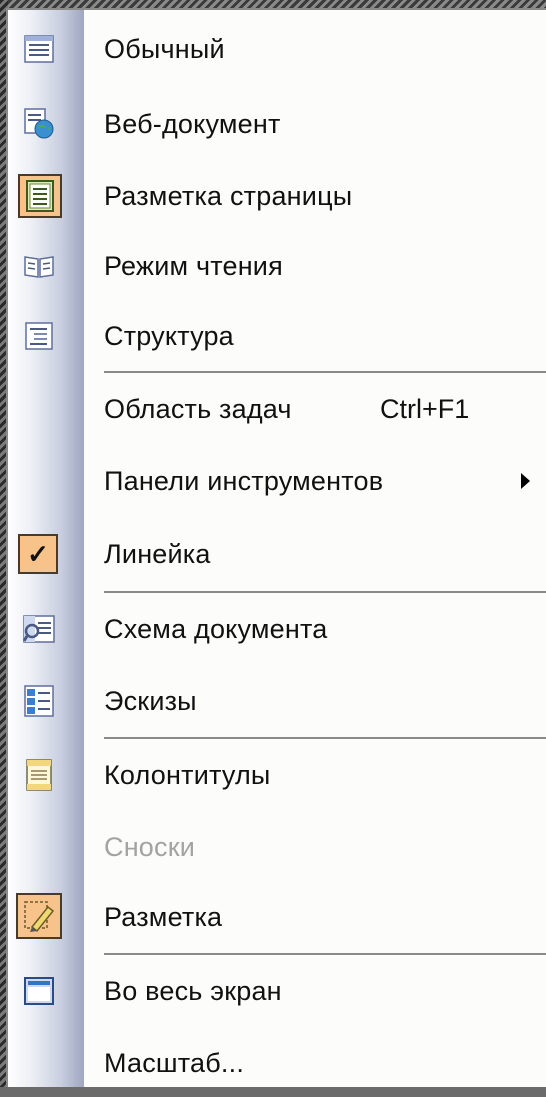 The width and height of the screenshot is (546, 1097). What do you see at coordinates (277, 847) in the screenshot?
I see `menu-item-footnotes: Сноски` at bounding box center [277, 847].